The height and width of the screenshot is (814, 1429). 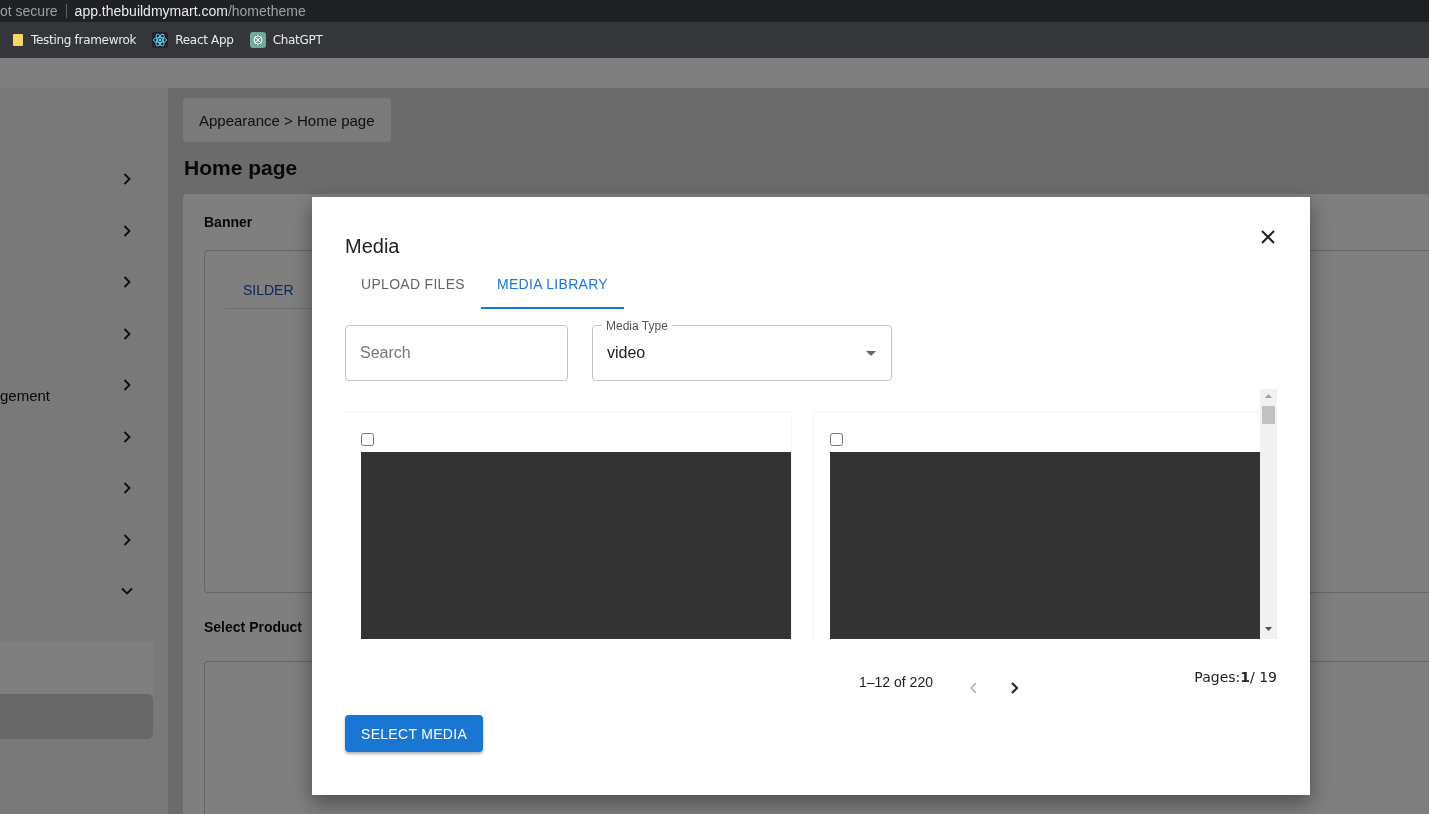 I want to click on bookmark: Testing framewrok, so click(x=74, y=40).